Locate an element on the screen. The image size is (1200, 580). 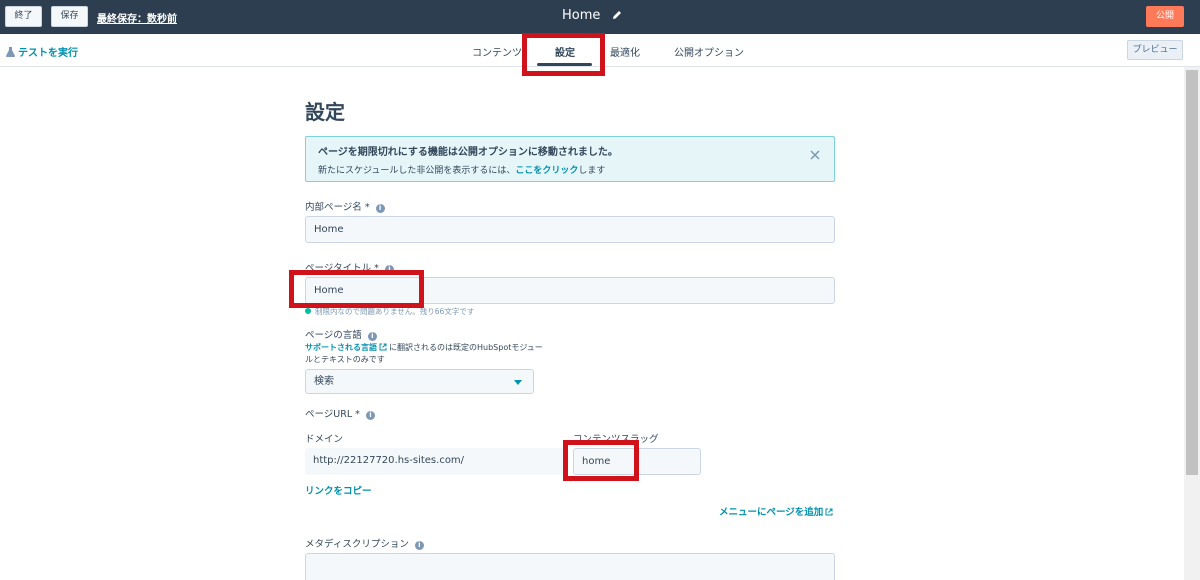
add-to-menu-label: メニューにページを追加 is located at coordinates (771, 512).